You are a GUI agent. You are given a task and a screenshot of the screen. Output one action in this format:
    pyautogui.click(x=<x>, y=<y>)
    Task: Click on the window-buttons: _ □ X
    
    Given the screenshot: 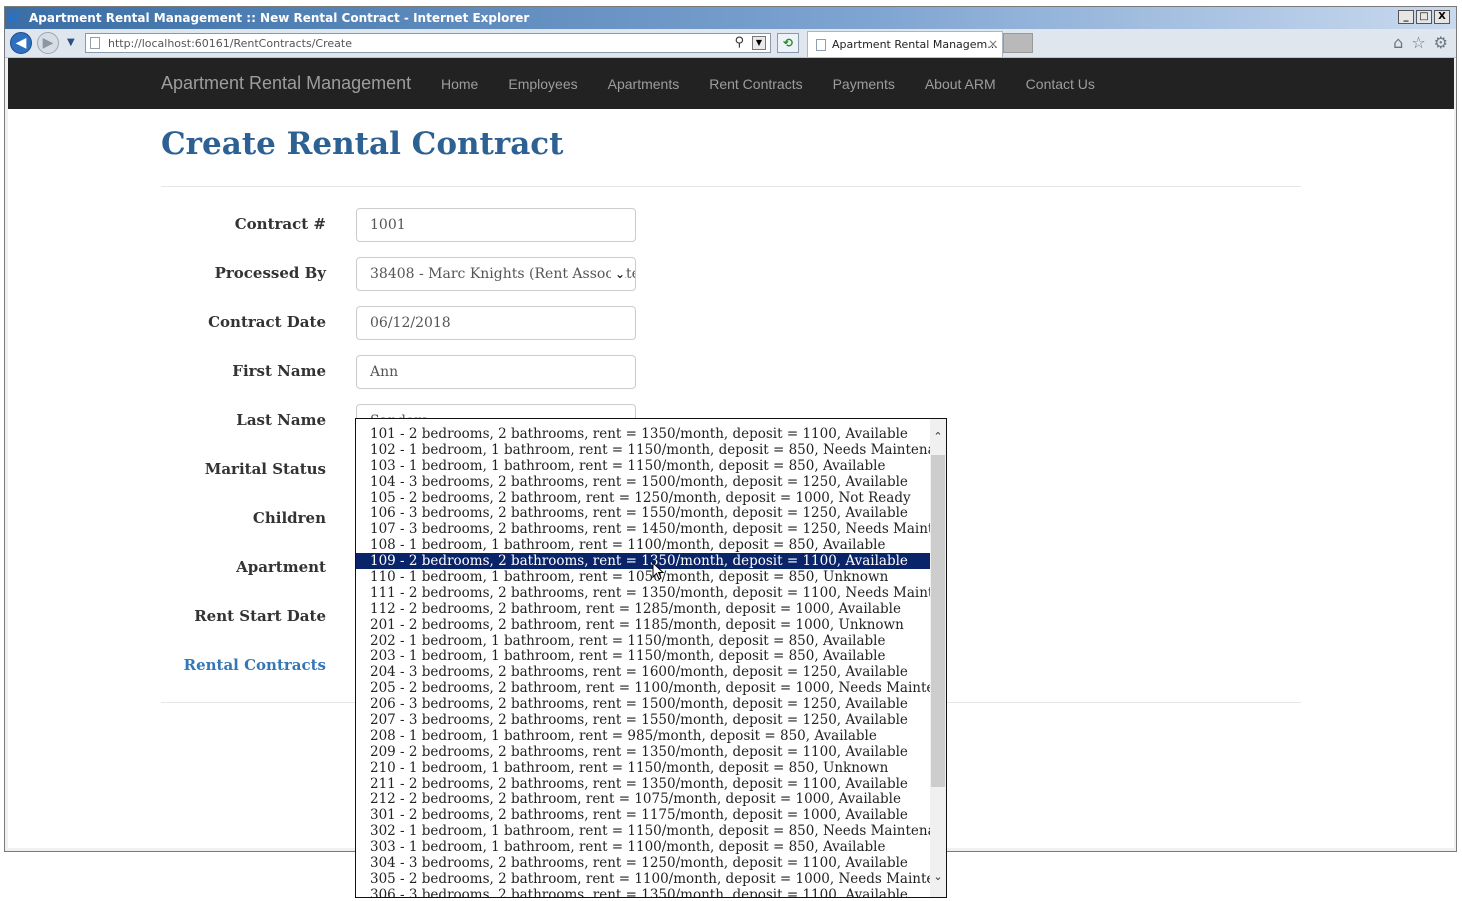 What is the action you would take?
    pyautogui.click(x=1424, y=17)
    